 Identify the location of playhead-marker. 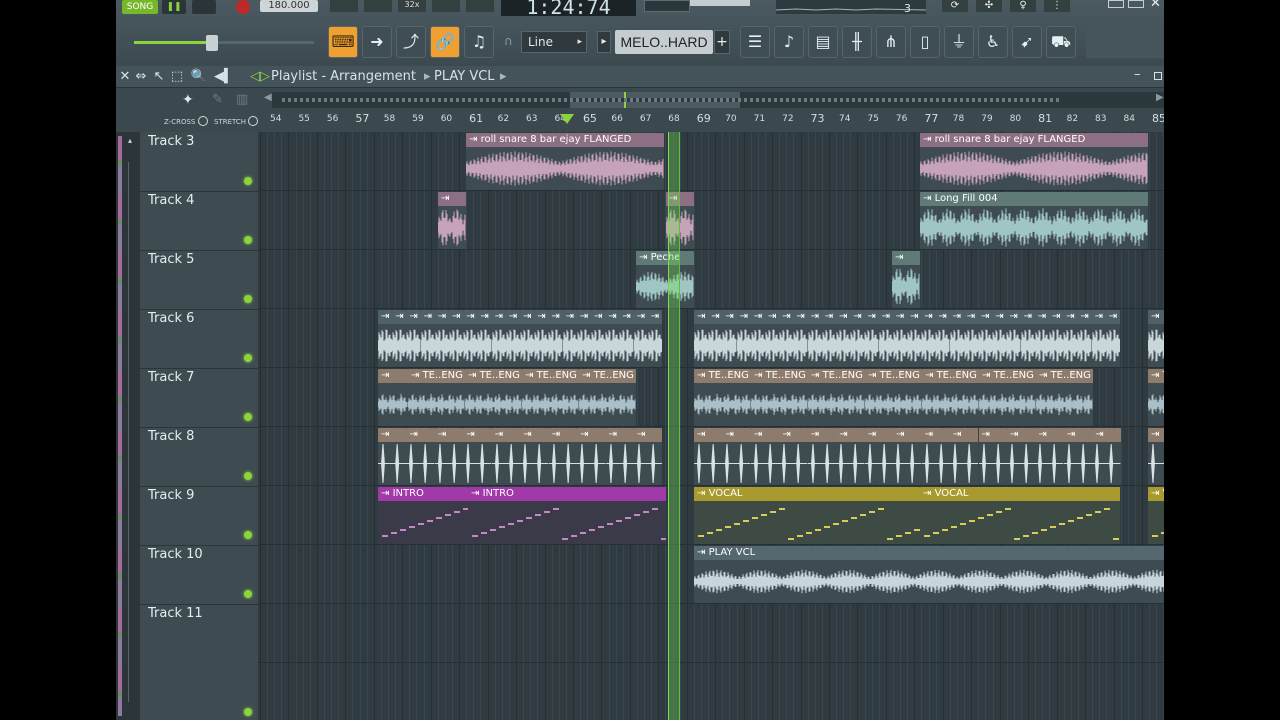
(567, 119).